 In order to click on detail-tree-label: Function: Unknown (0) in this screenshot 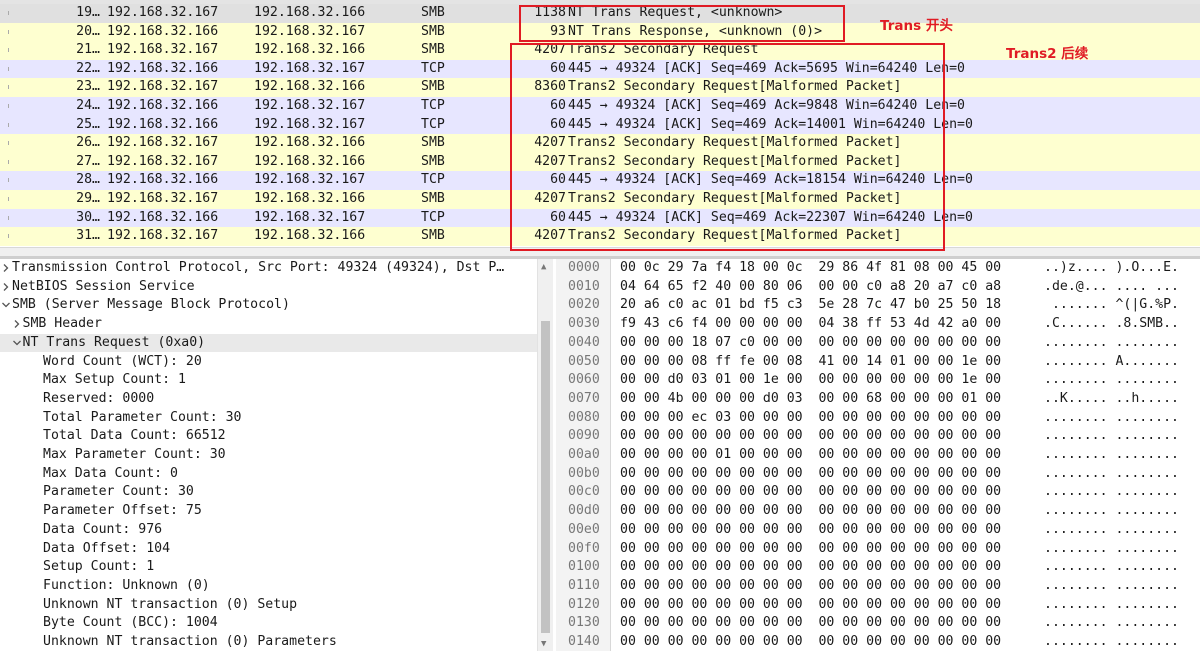, I will do `click(126, 585)`.